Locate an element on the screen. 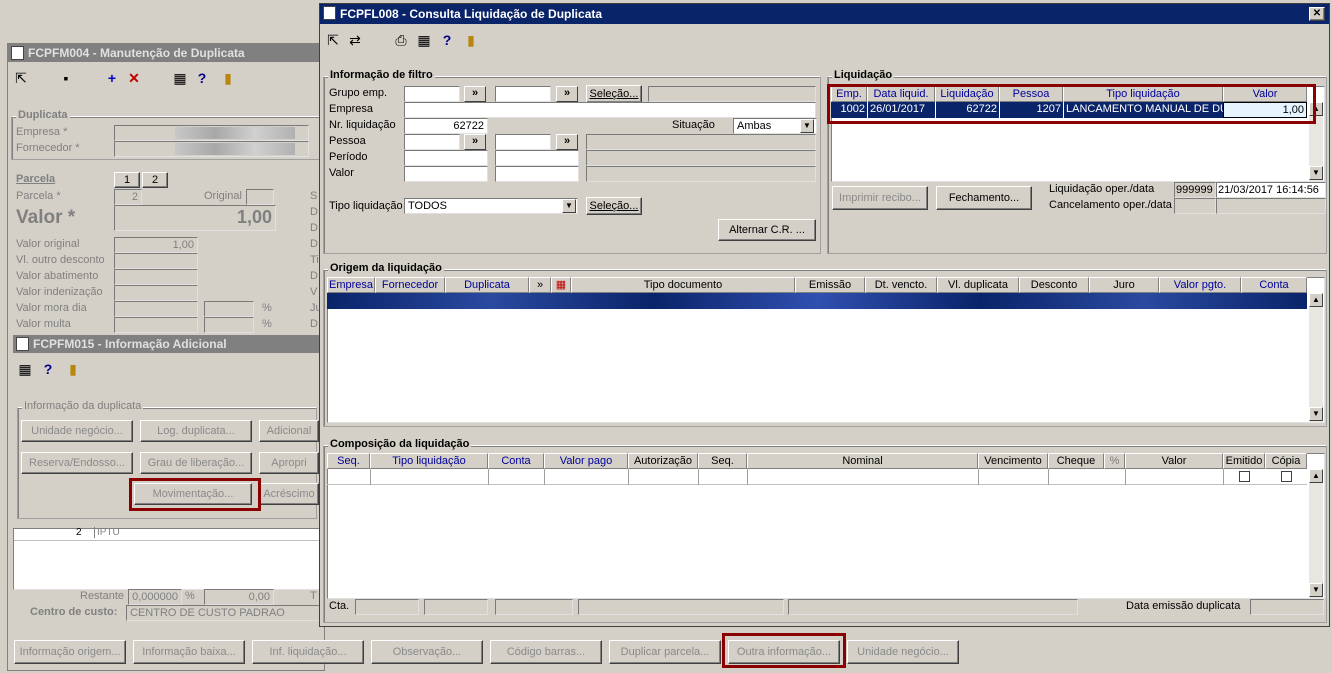 This screenshot has width=1332, height=673. col-seq: Seq. is located at coordinates (348, 461).